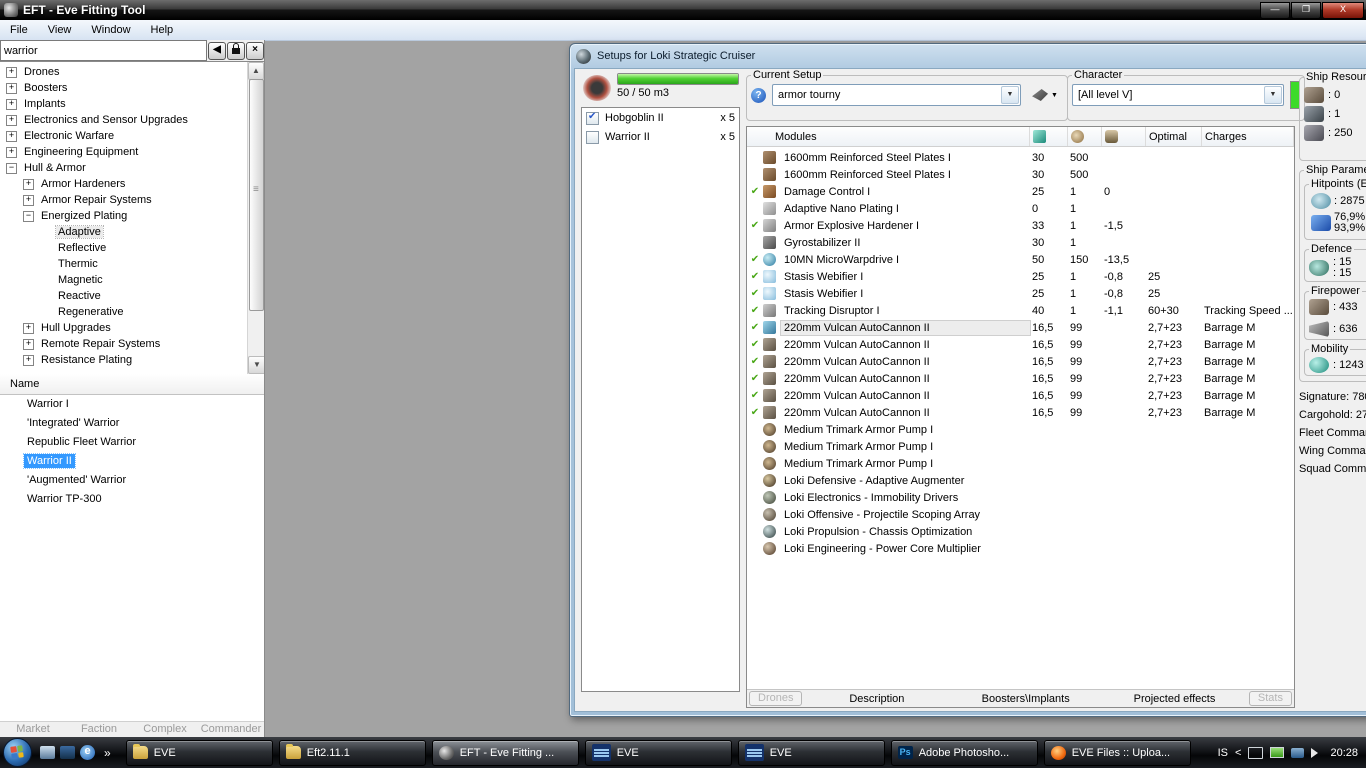 This screenshot has width=1366, height=768. I want to click on minimize-button: —, so click(1275, 10).